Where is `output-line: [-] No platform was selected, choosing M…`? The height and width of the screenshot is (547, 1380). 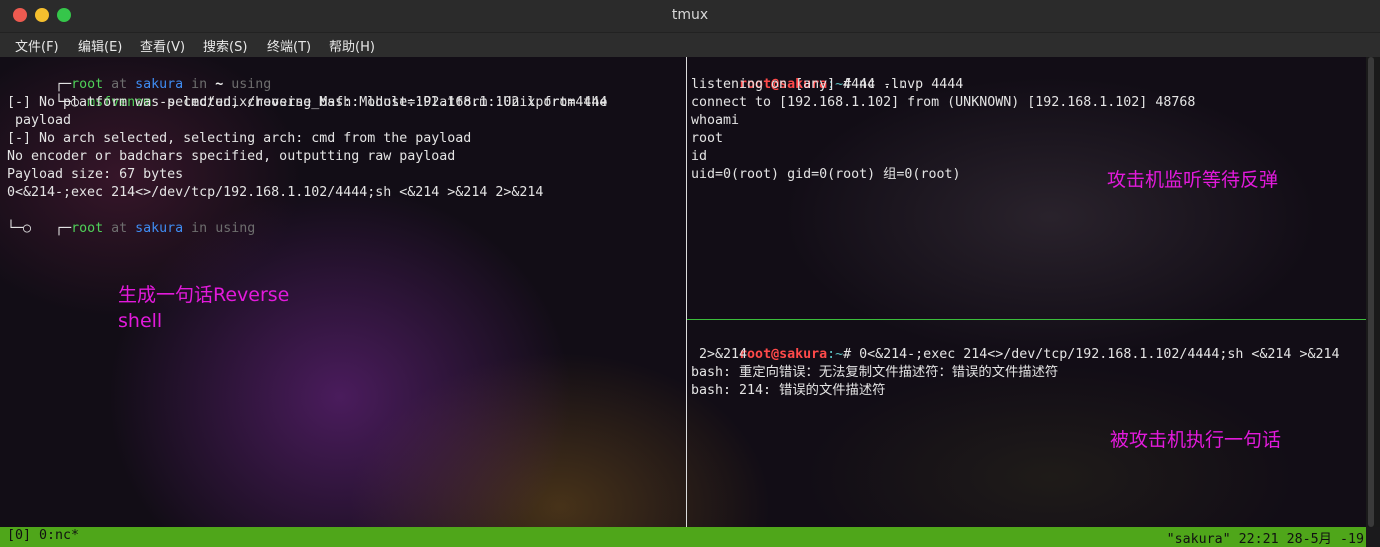
output-line: [-] No platform was selected, choosing M… is located at coordinates (307, 102).